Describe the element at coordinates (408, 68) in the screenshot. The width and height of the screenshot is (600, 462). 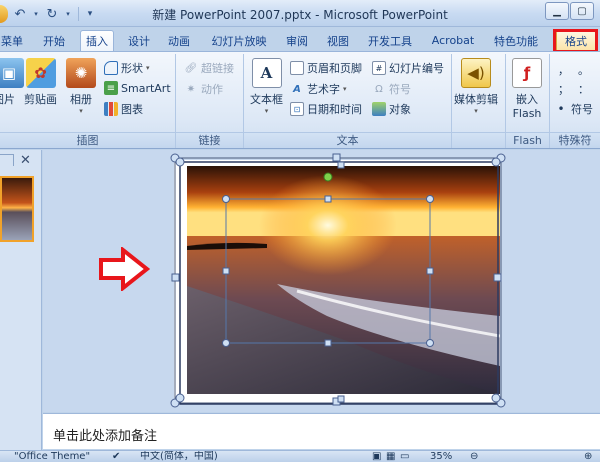
I see `slide-number-button: # 幻灯片编号` at that location.